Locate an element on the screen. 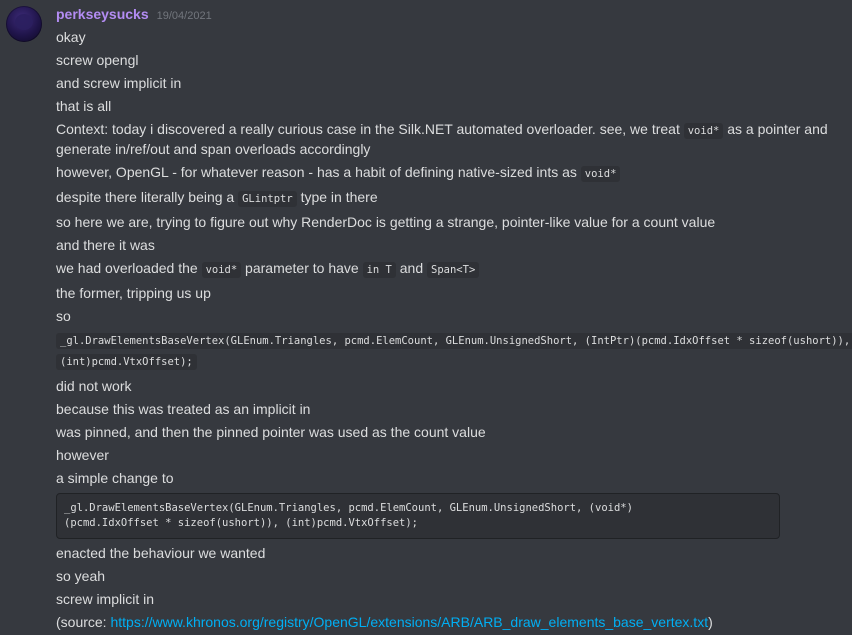 The image size is (852, 635). message-line: screw opengl is located at coordinates (97, 60).